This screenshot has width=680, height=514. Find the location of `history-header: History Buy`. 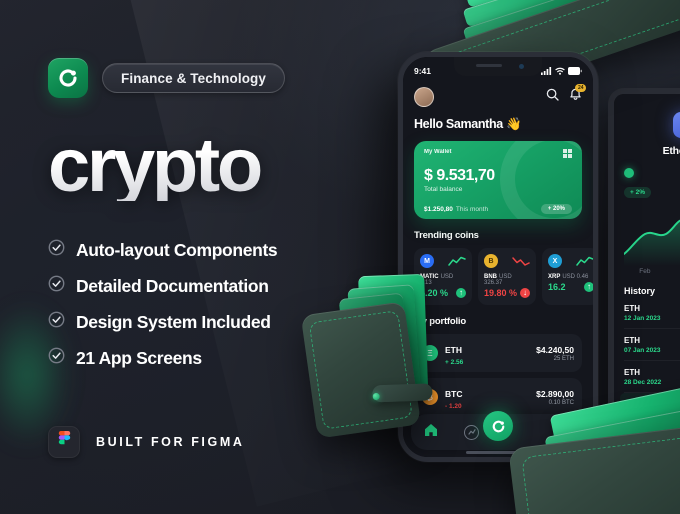

history-header: History Buy is located at coordinates (652, 291).